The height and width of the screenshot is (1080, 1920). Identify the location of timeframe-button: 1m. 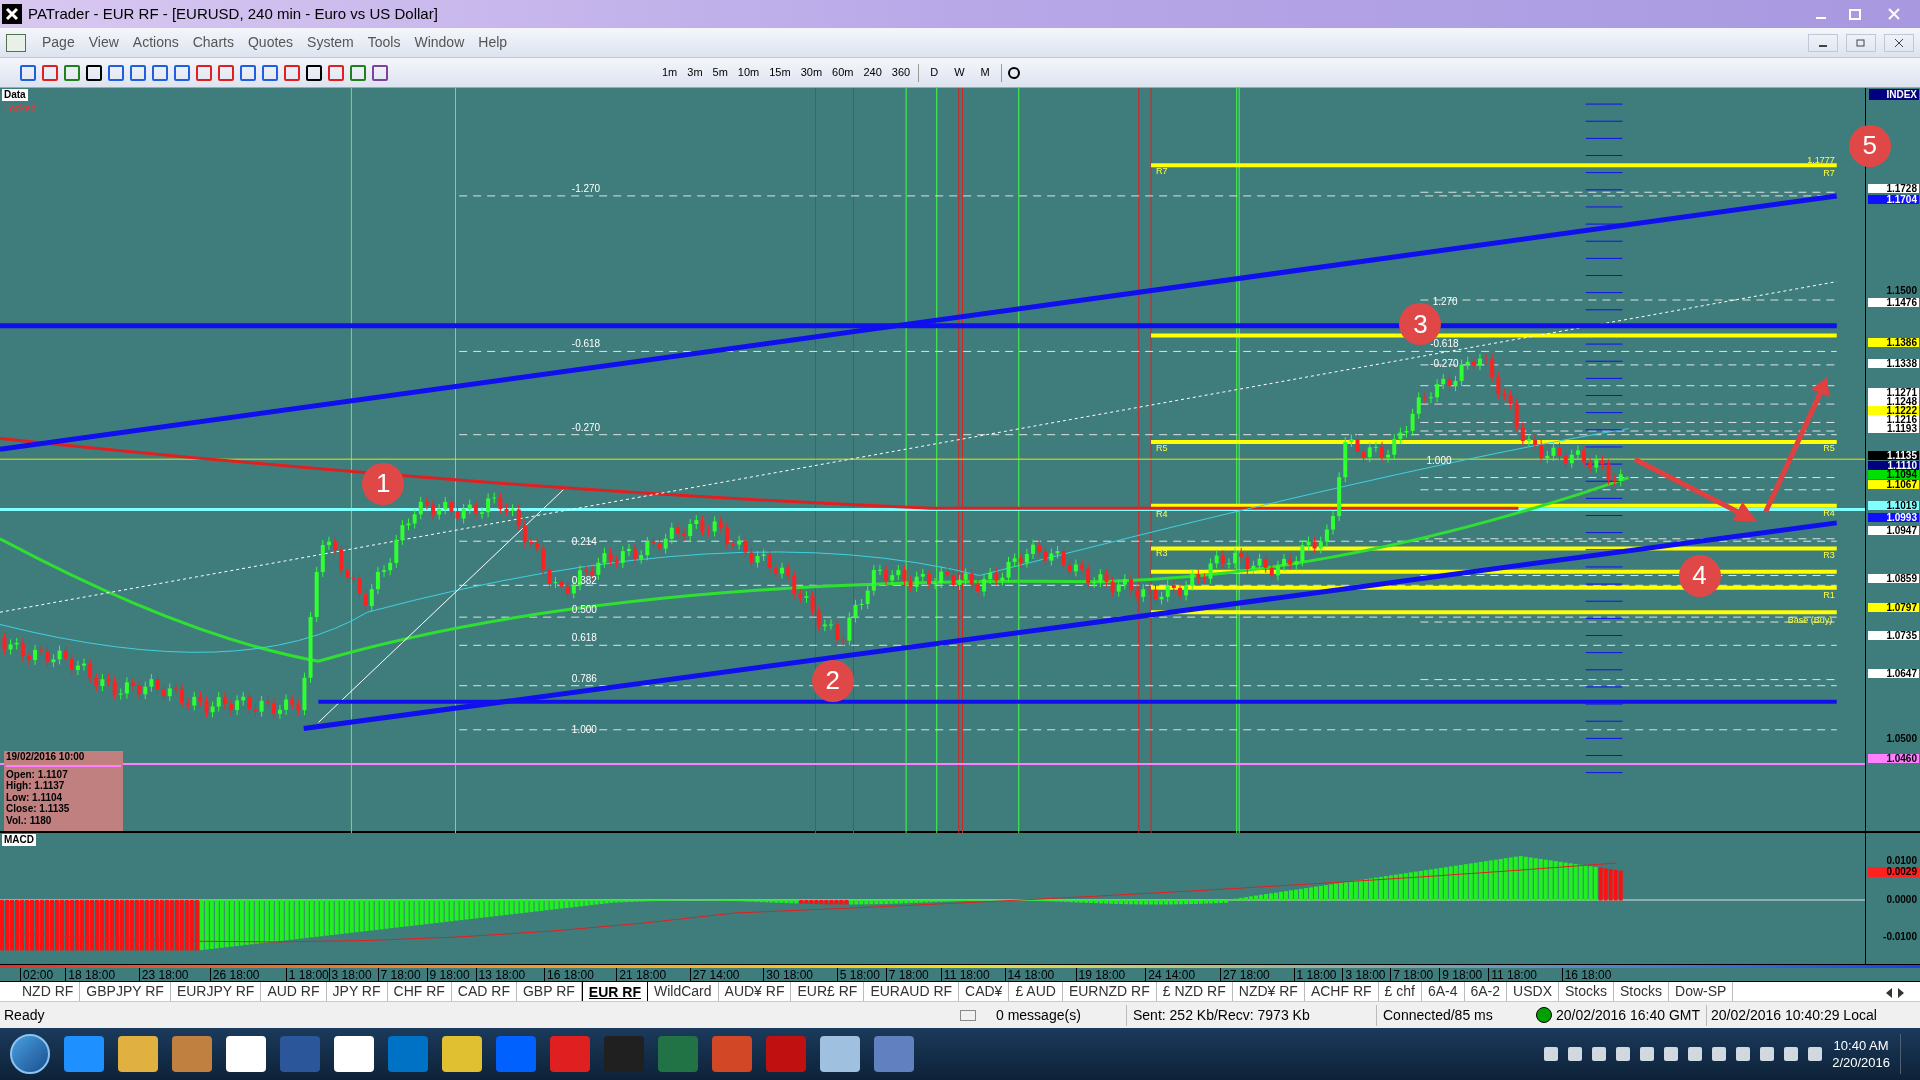
(670, 72).